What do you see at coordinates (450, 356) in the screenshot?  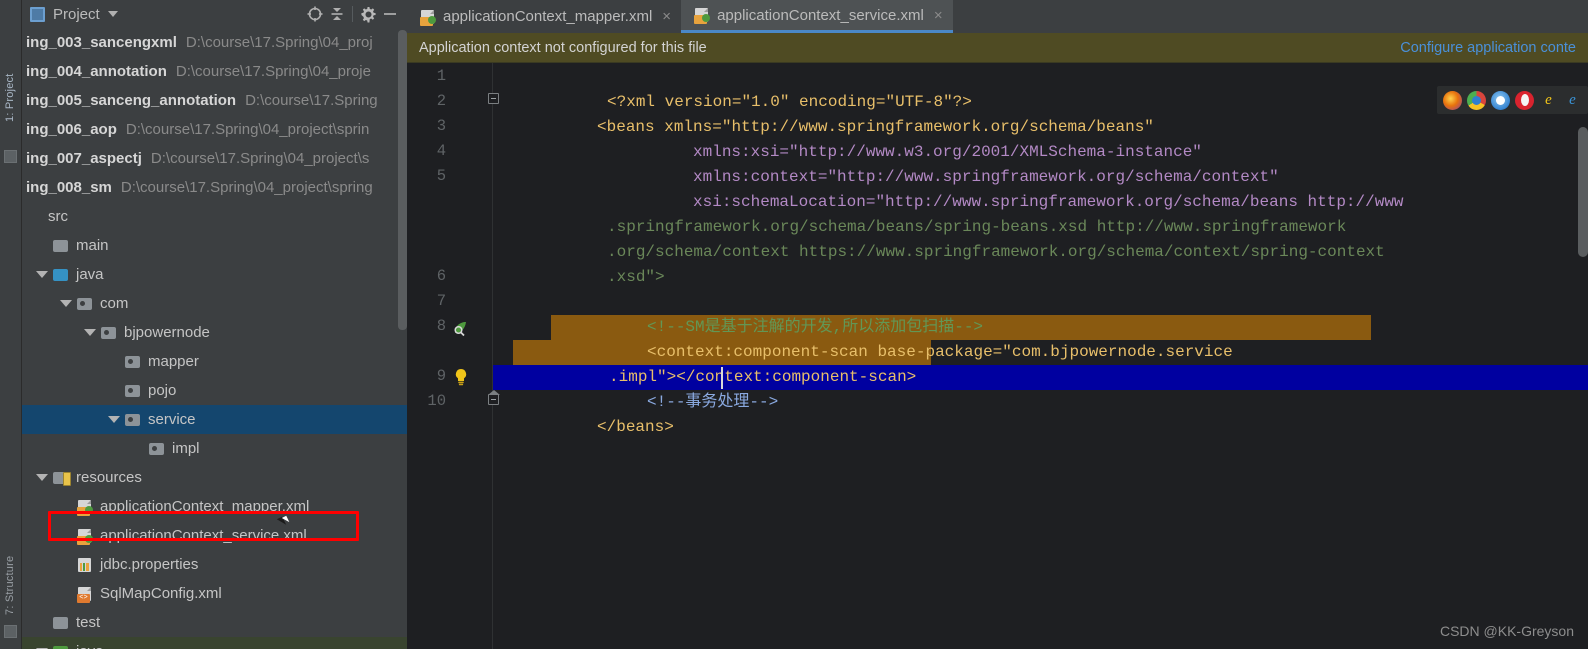 I see `editor-gutter: 1 2 3 4 5 6 7 8 9 10` at bounding box center [450, 356].